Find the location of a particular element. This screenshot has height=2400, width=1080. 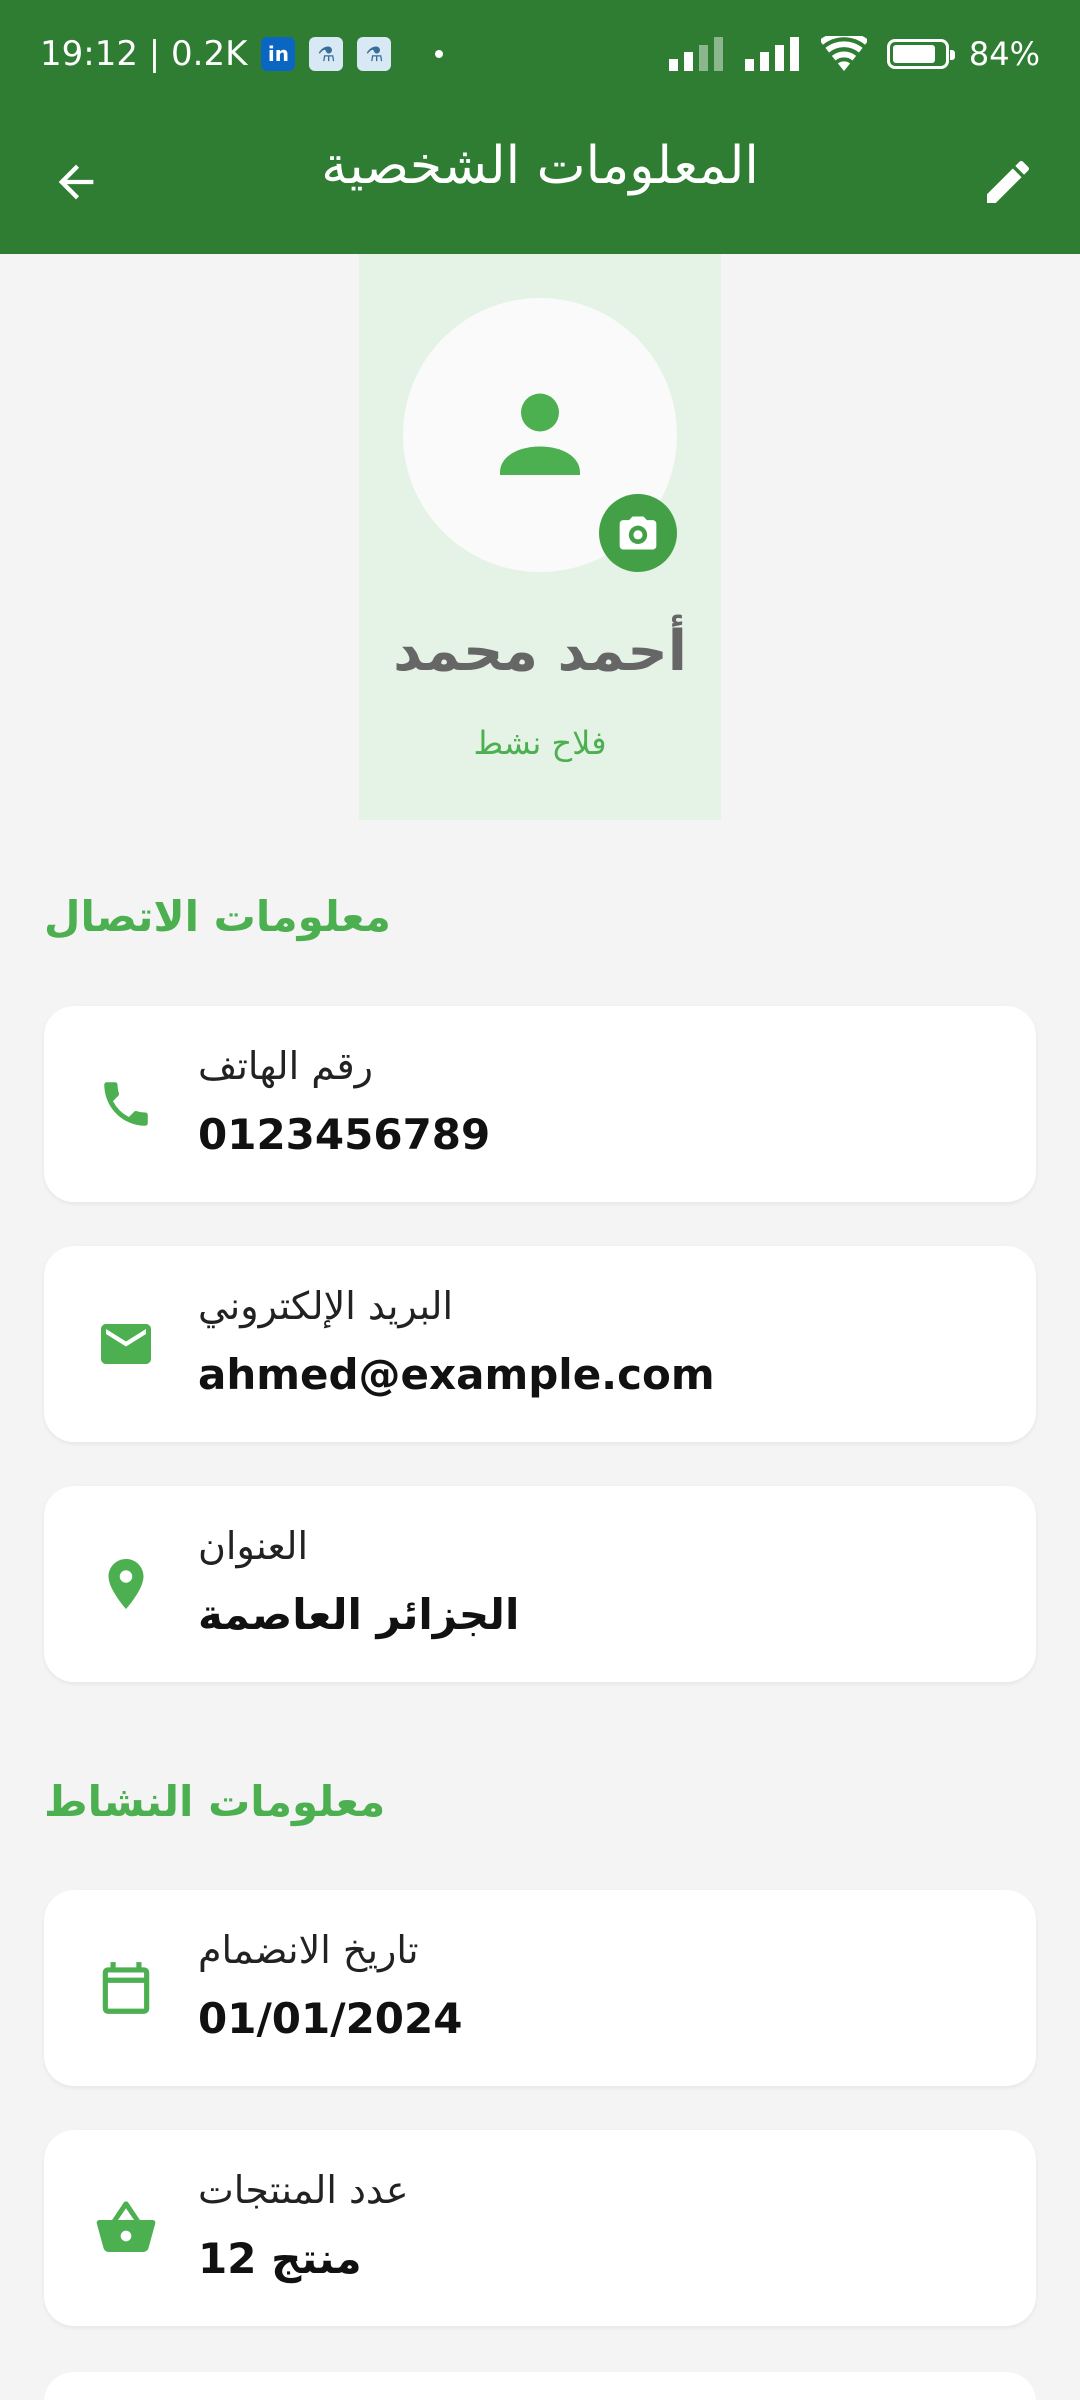

card-label: تاريخ الانضمام is located at coordinates (308, 1950).